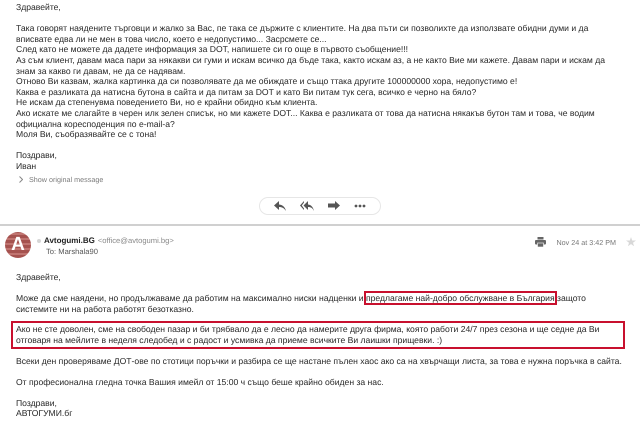 This screenshot has width=640, height=436. Describe the element at coordinates (87, 134) in the screenshot. I see `message-text: Моля Ви, съобразявайте се с тона!` at that location.